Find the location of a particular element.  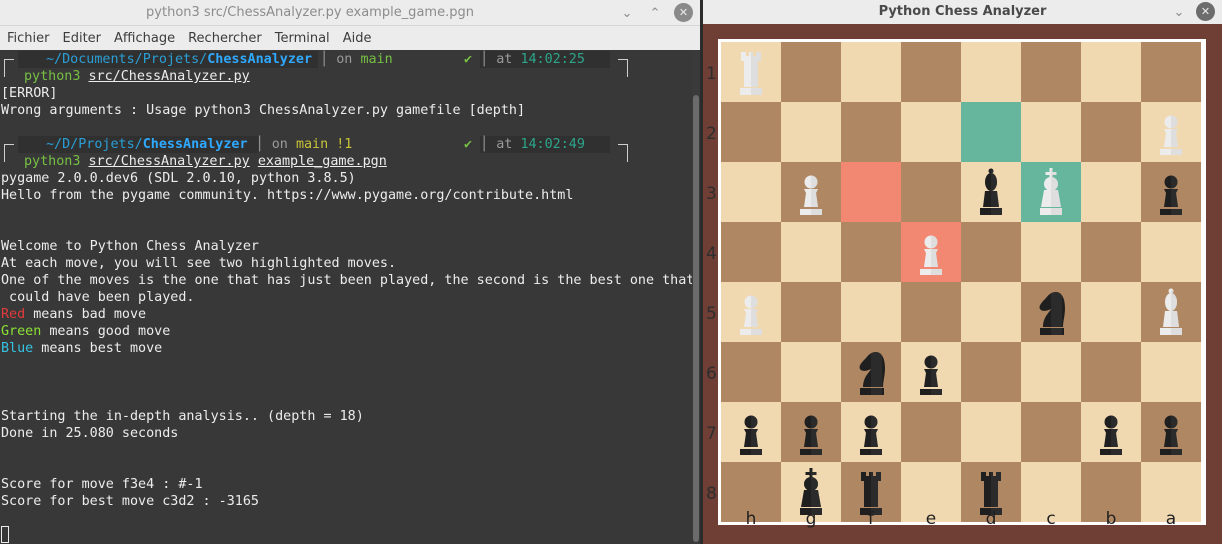

square-c7 is located at coordinates (1051, 432).